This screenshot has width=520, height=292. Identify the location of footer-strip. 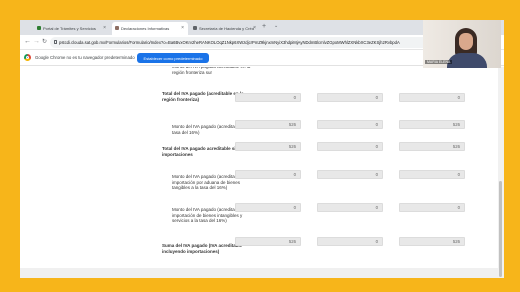
(259, 273).